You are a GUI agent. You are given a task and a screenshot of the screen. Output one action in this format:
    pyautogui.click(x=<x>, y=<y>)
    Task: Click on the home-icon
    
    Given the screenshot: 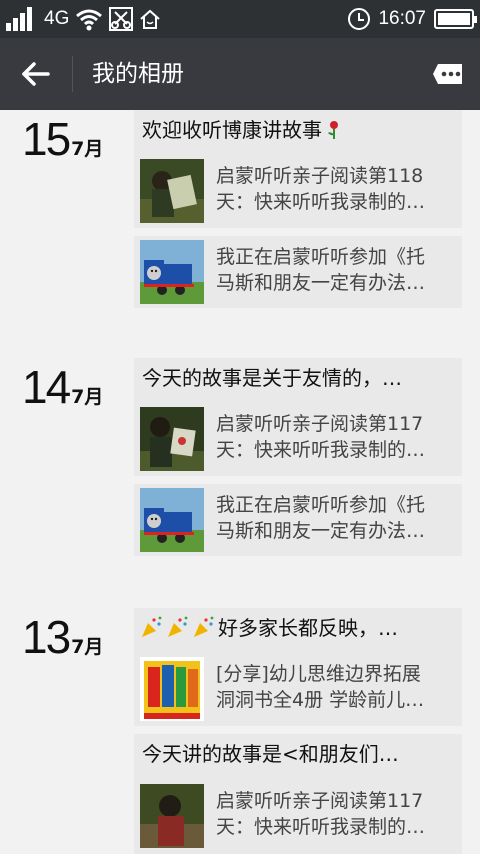 What is the action you would take?
    pyautogui.click(x=150, y=19)
    